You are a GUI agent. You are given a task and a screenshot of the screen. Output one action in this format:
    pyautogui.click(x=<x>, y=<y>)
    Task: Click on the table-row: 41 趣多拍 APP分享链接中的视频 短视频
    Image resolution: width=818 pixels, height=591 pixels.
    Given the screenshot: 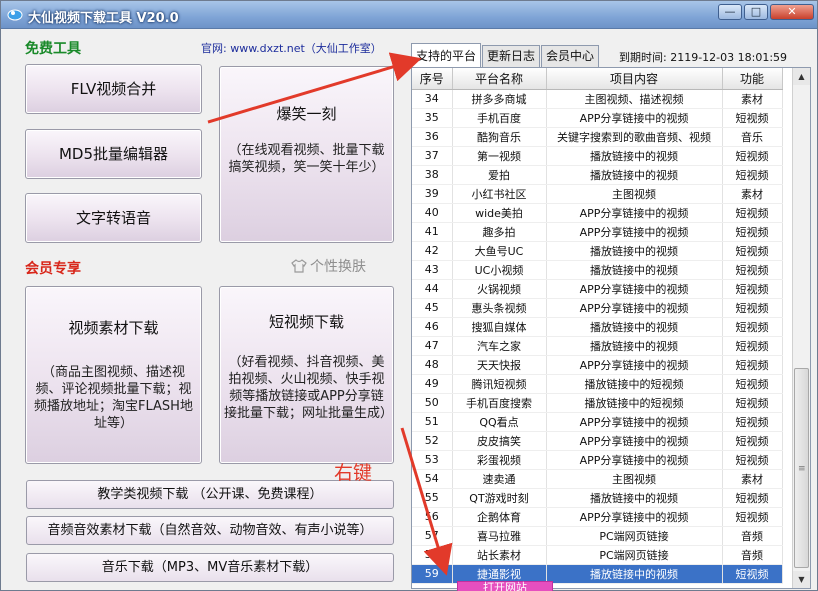 What is the action you would take?
    pyautogui.click(x=597, y=232)
    